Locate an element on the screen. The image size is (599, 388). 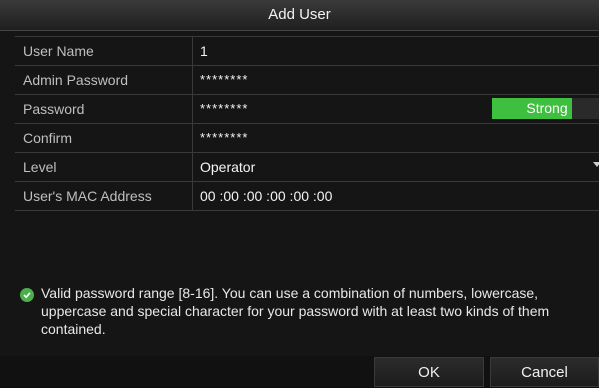
level-select: Operator is located at coordinates (227, 167).